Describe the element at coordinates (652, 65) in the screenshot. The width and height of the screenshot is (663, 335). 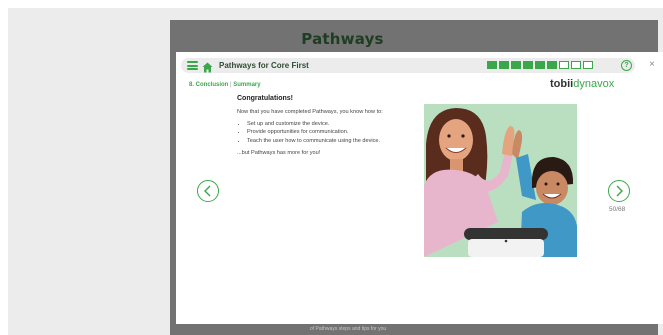
I see `close-icon: ×` at that location.